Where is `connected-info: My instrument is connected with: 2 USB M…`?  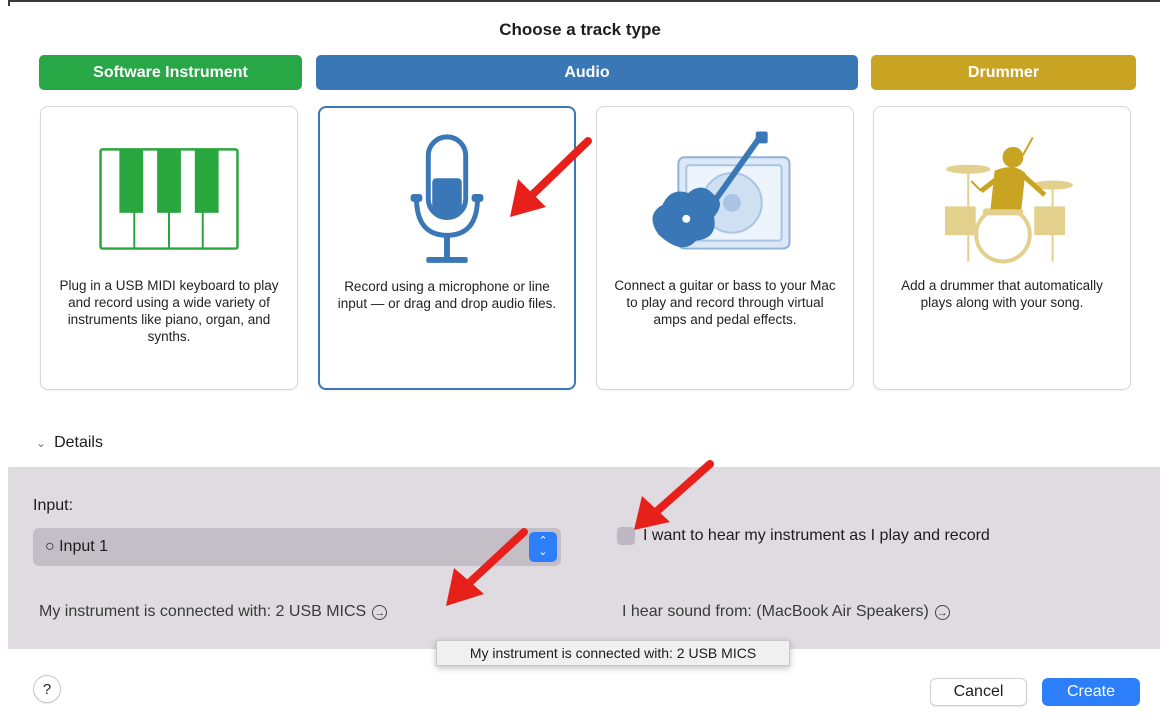
connected-info: My instrument is connected with: 2 USB M… is located at coordinates (213, 612).